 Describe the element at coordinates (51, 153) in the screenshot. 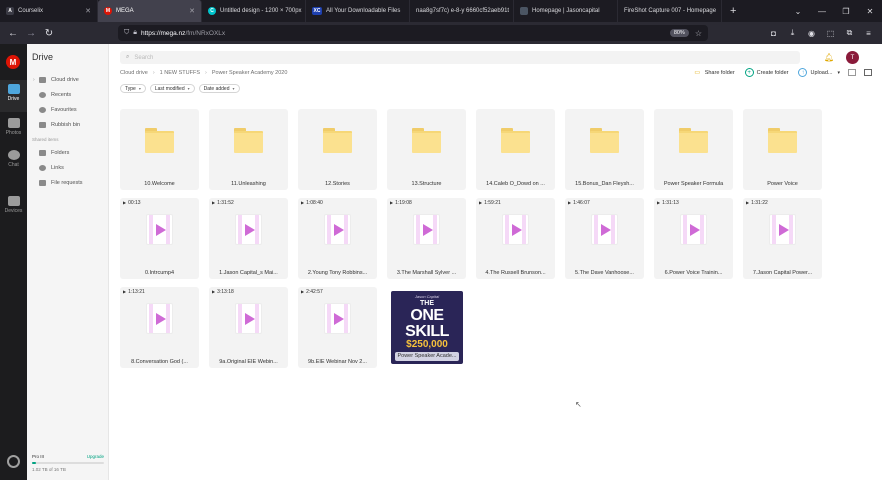

I see `sidebar-item-folders: Folders` at that location.